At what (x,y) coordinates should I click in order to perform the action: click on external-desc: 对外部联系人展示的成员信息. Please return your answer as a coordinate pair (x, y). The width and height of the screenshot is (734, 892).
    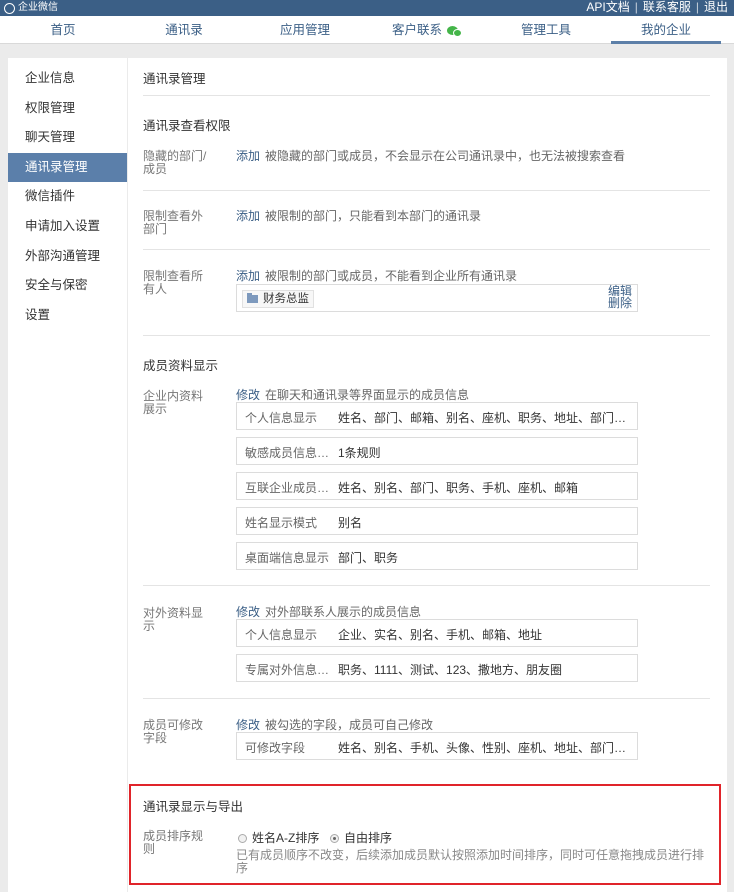
    Looking at the image, I should click on (343, 612).